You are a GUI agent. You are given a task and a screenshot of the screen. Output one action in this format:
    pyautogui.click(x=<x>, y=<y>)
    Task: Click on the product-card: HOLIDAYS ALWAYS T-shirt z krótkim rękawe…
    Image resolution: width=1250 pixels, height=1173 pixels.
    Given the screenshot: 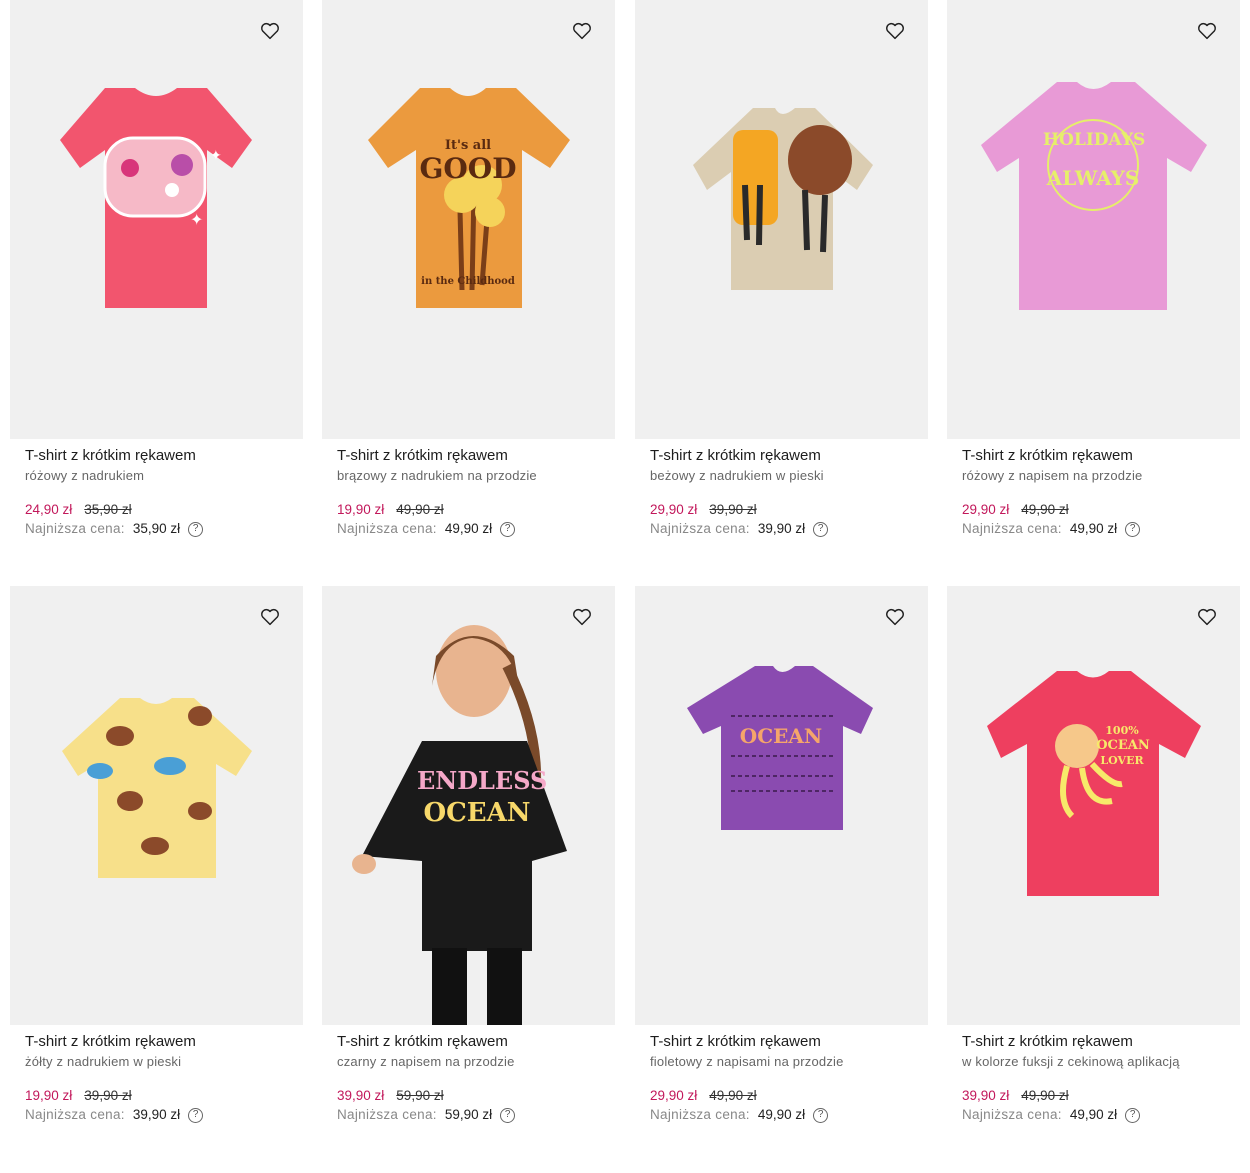 What is the action you would take?
    pyautogui.click(x=1093, y=269)
    